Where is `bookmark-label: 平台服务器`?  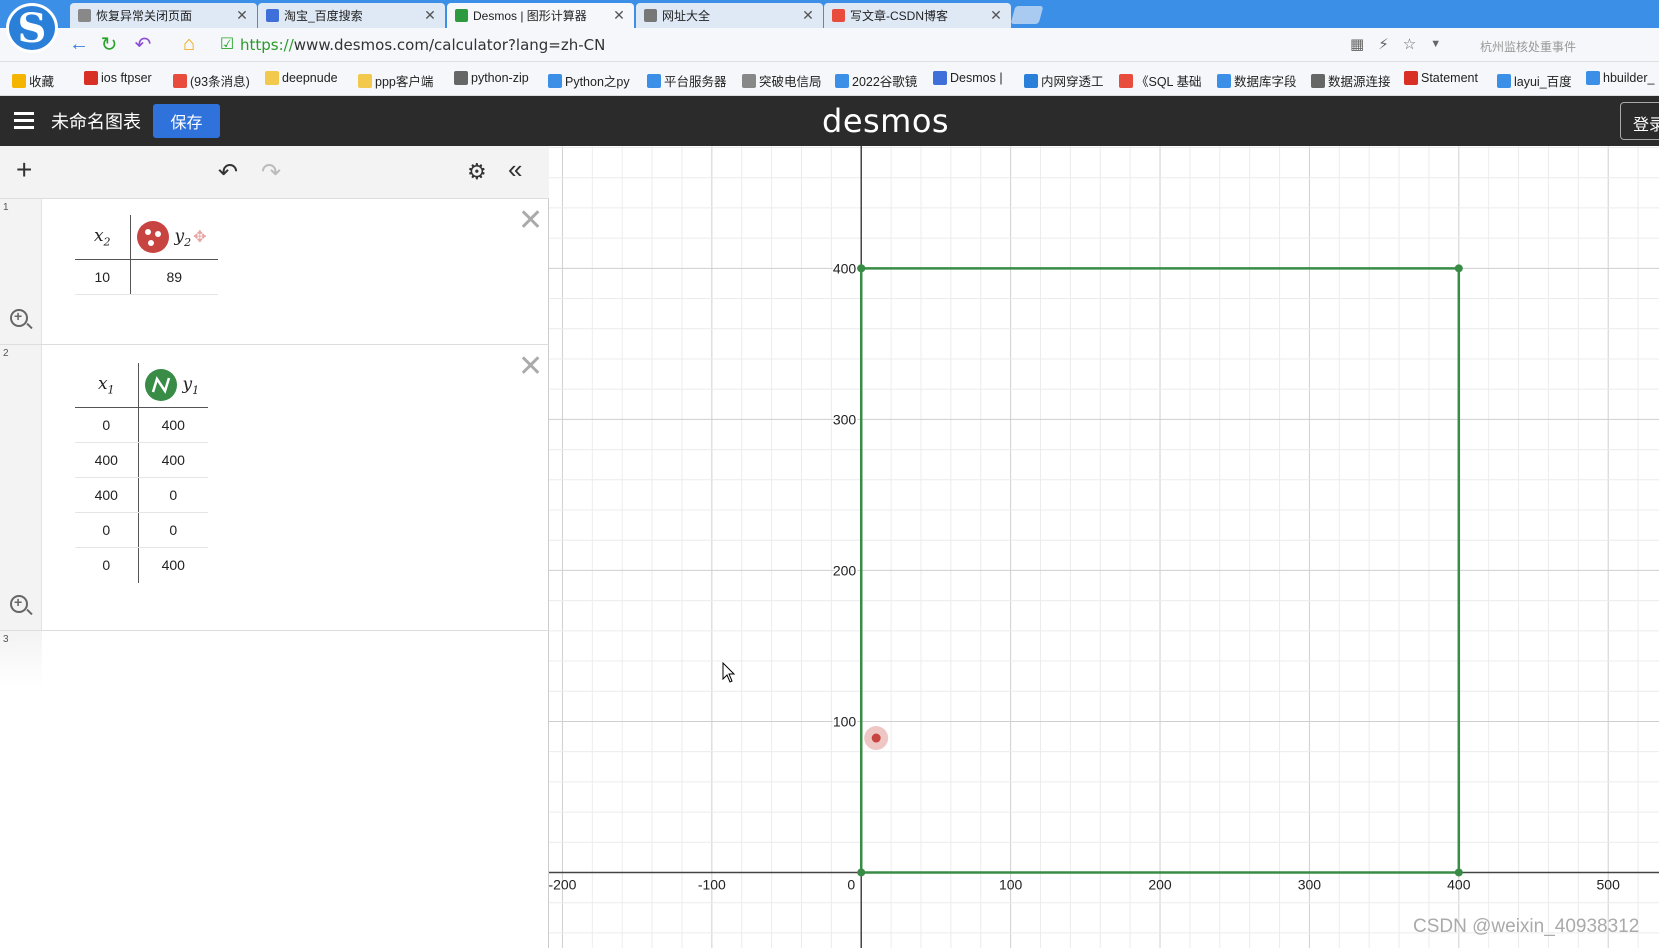
bookmark-label: 平台服务器 is located at coordinates (695, 82).